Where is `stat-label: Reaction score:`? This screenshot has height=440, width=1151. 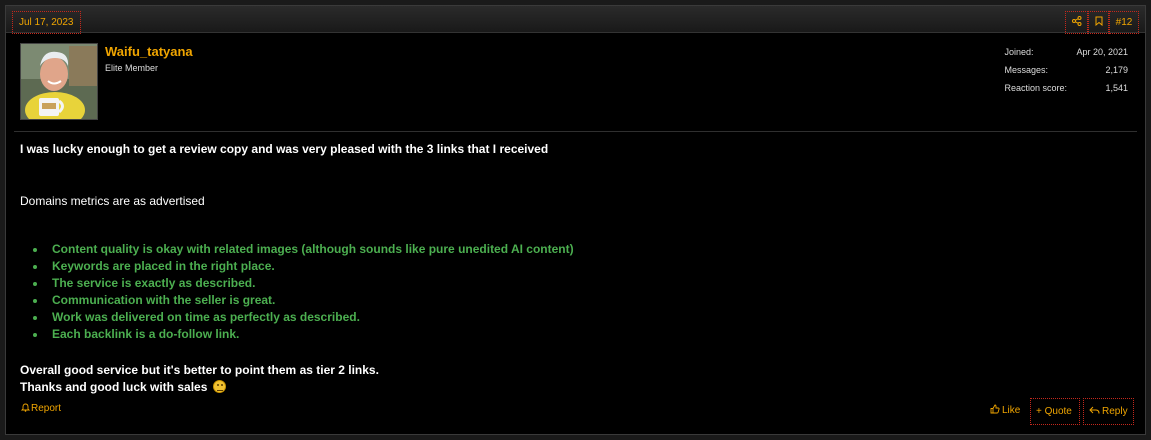
stat-label: Reaction score: is located at coordinates (1035, 88).